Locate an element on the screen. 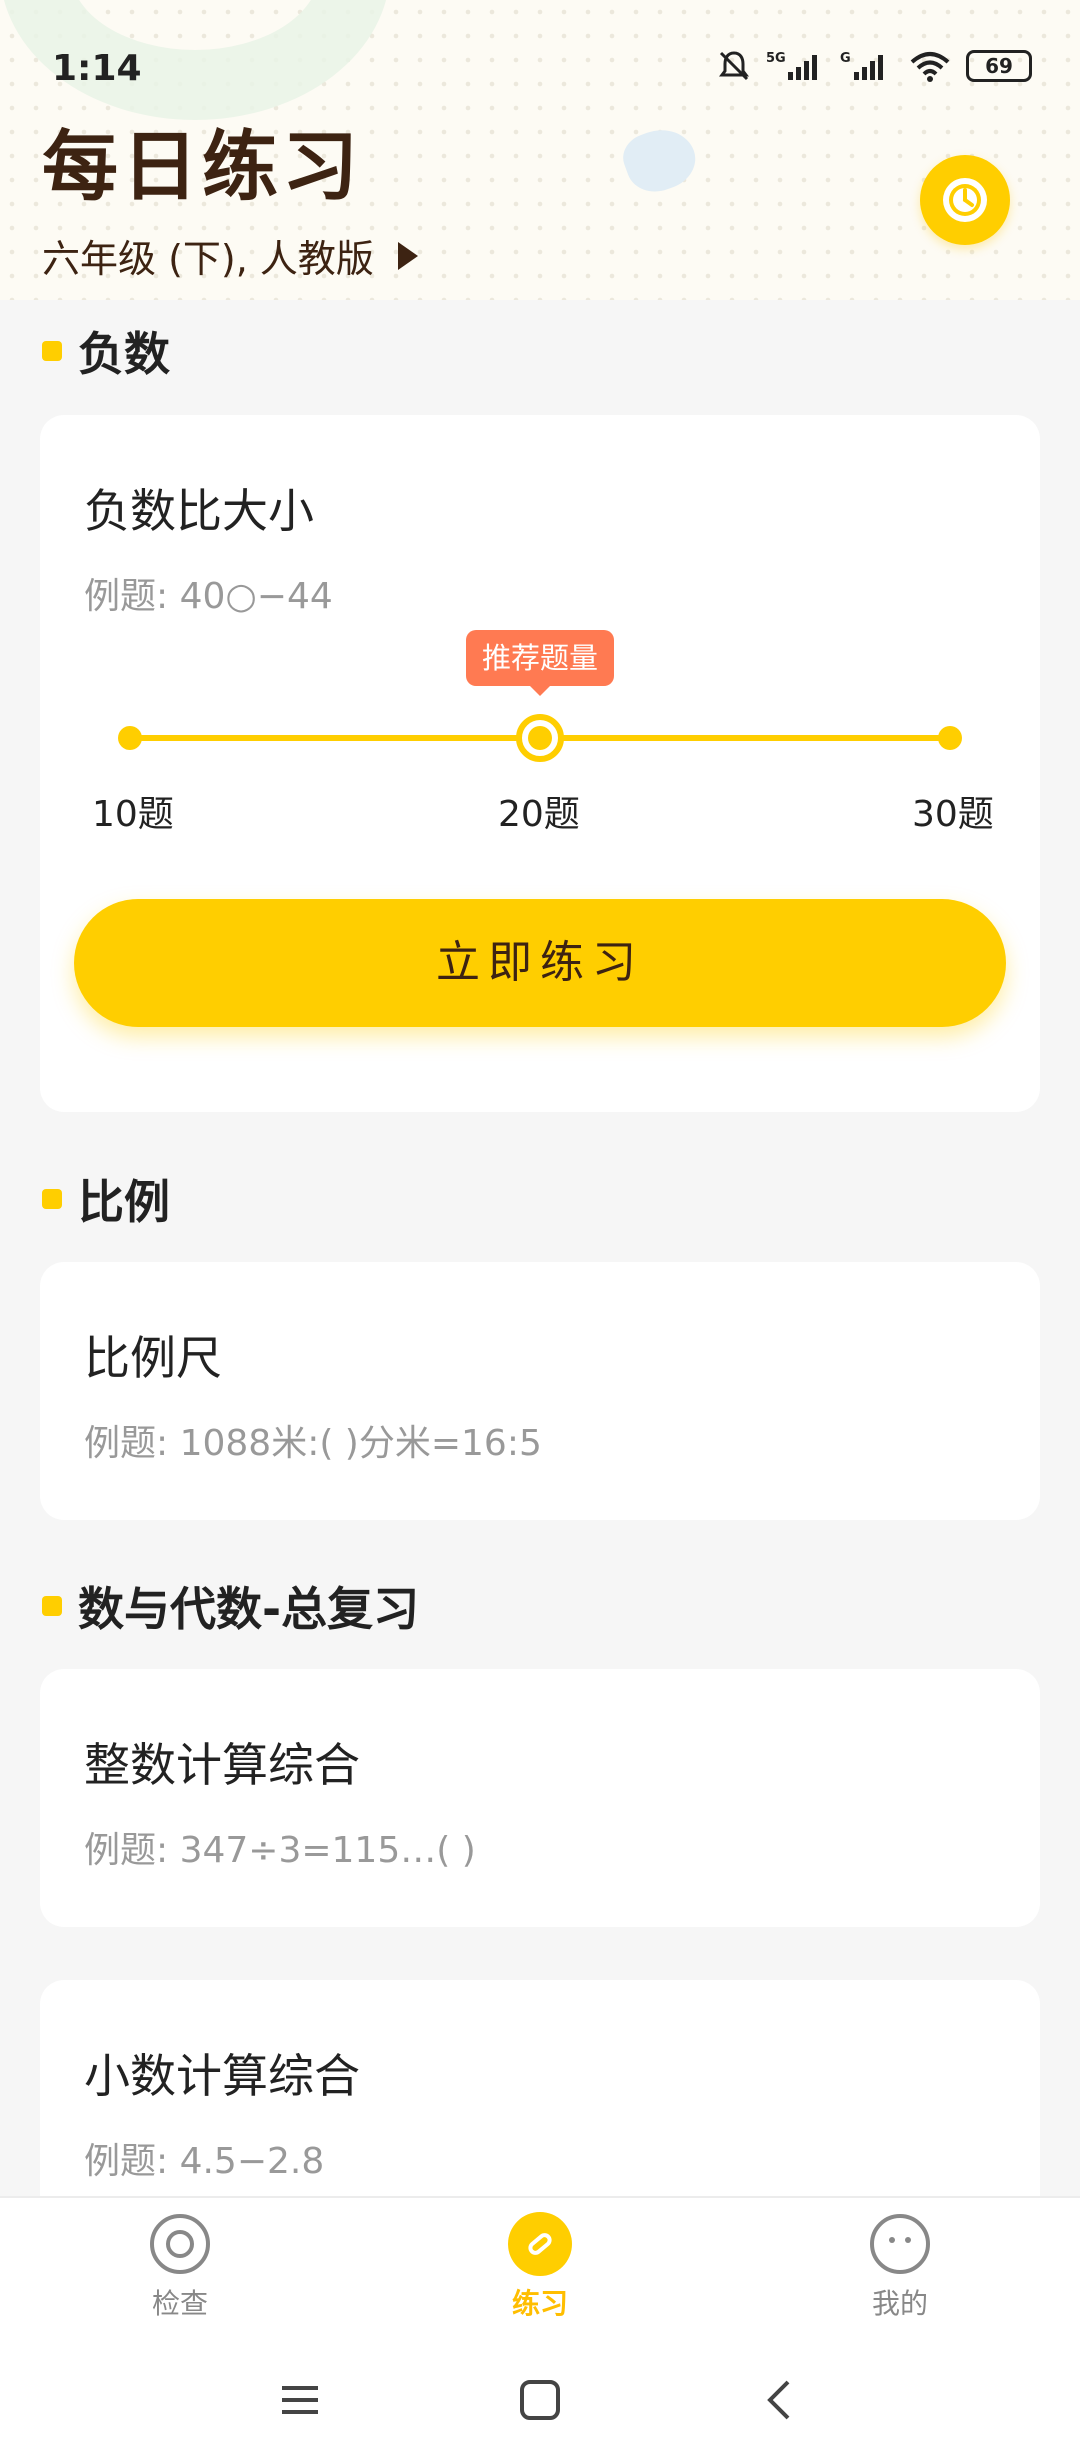  start-practice-button: 立即练习 is located at coordinates (540, 963).